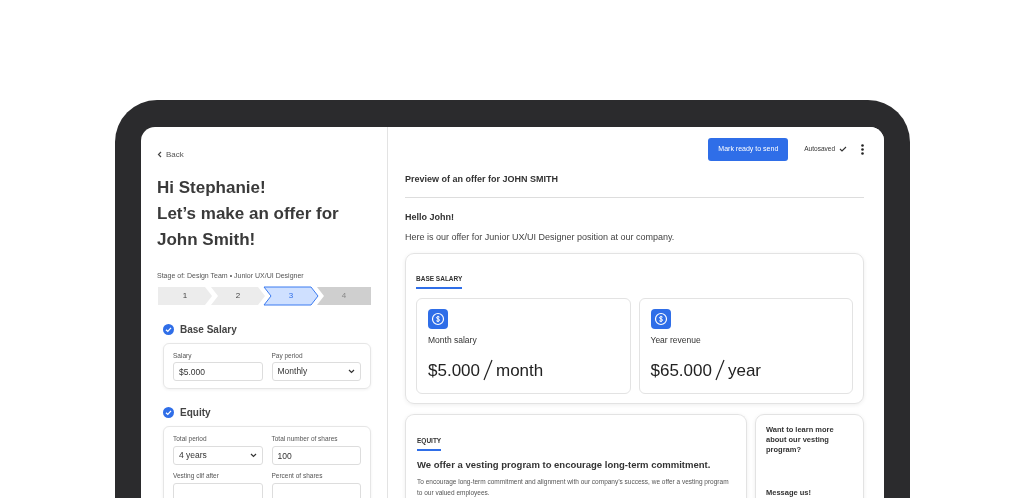  I want to click on step-tab: 3, so click(291, 295).